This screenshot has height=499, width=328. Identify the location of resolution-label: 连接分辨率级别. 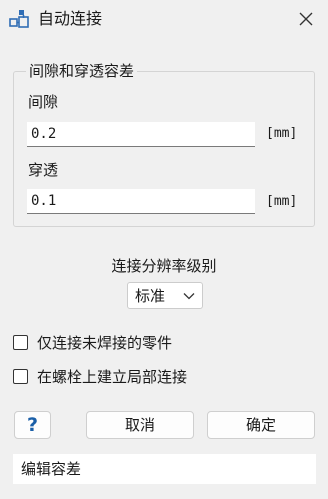
(164, 266).